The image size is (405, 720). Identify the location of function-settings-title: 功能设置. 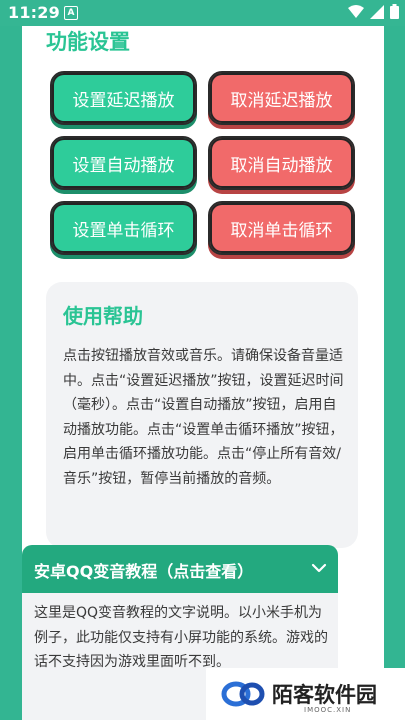
(88, 42).